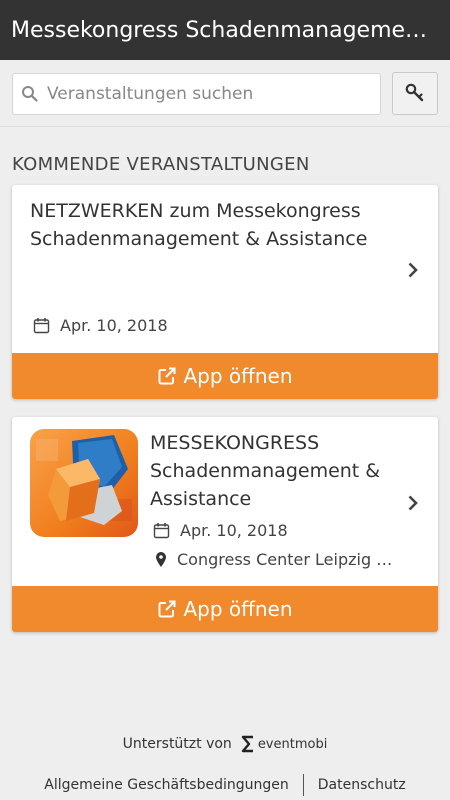 The height and width of the screenshot is (800, 450). What do you see at coordinates (166, 785) in the screenshot?
I see `terms-link: Allgemeine Geschäftsbedingungen` at bounding box center [166, 785].